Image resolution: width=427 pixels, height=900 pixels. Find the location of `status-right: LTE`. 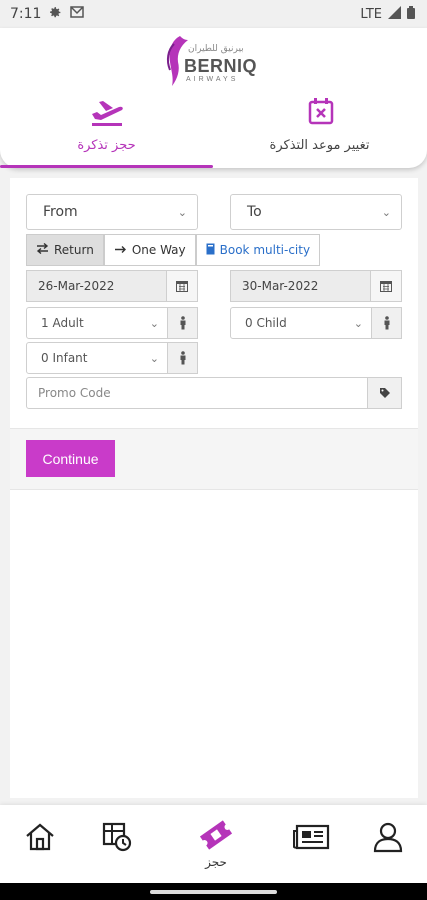

status-right: LTE is located at coordinates (387, 14).